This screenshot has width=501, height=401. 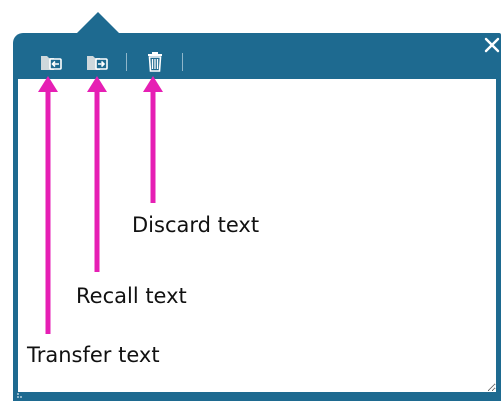 I want to click on close-popup-button, so click(x=492, y=45).